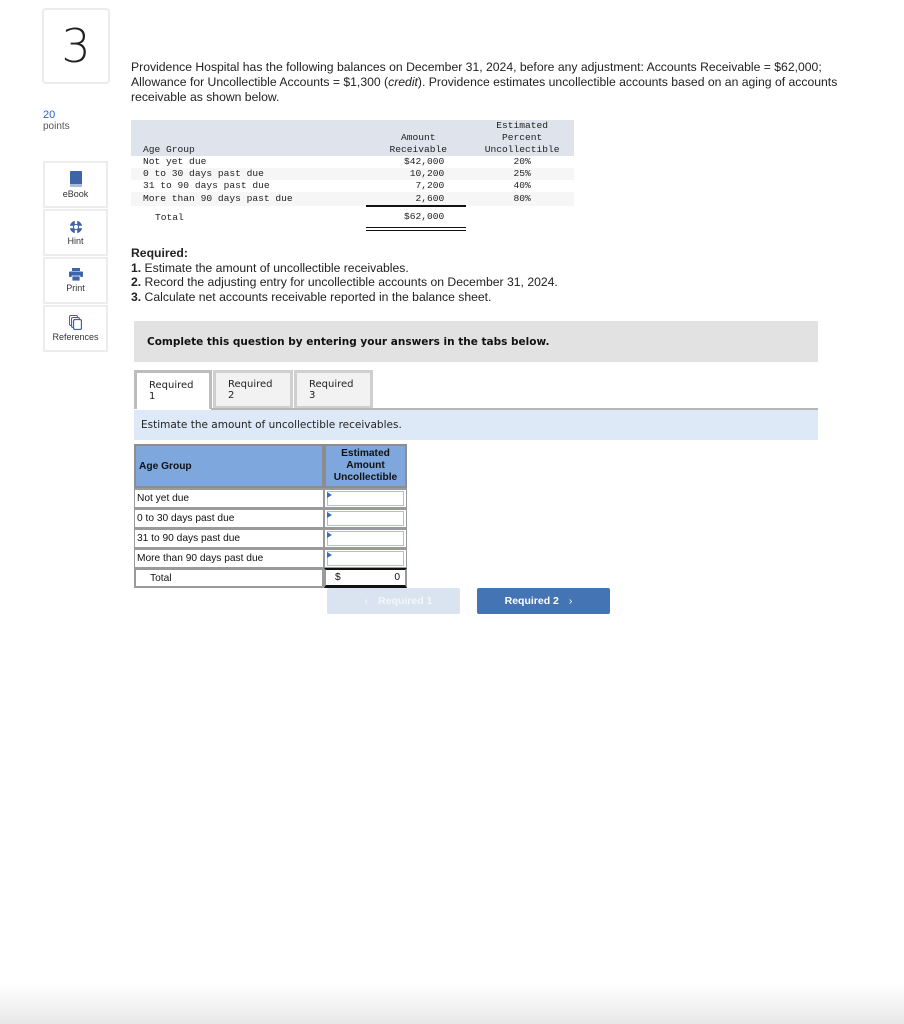 Image resolution: width=904 pixels, height=1024 pixels. I want to click on uncollectible-input-over-90-days, so click(365, 558).